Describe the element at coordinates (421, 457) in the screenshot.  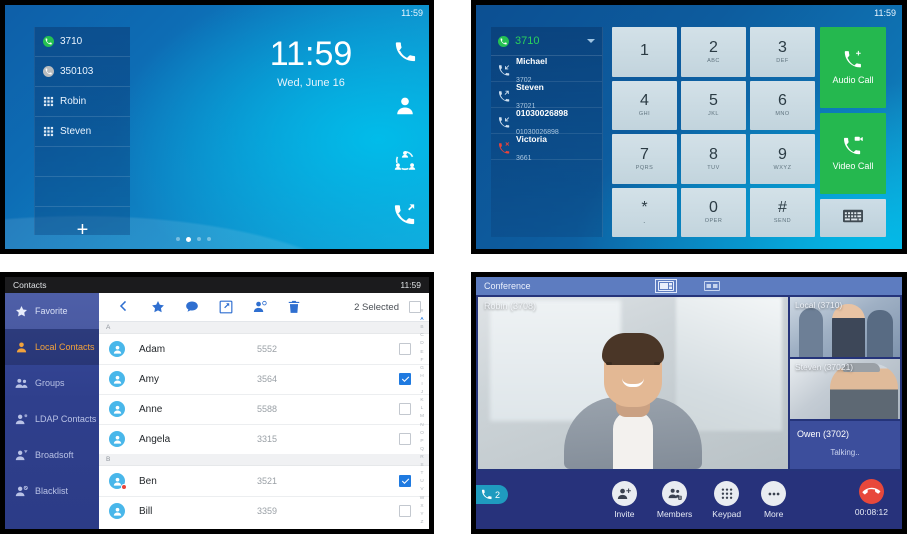
I see `alpha-r: R` at that location.